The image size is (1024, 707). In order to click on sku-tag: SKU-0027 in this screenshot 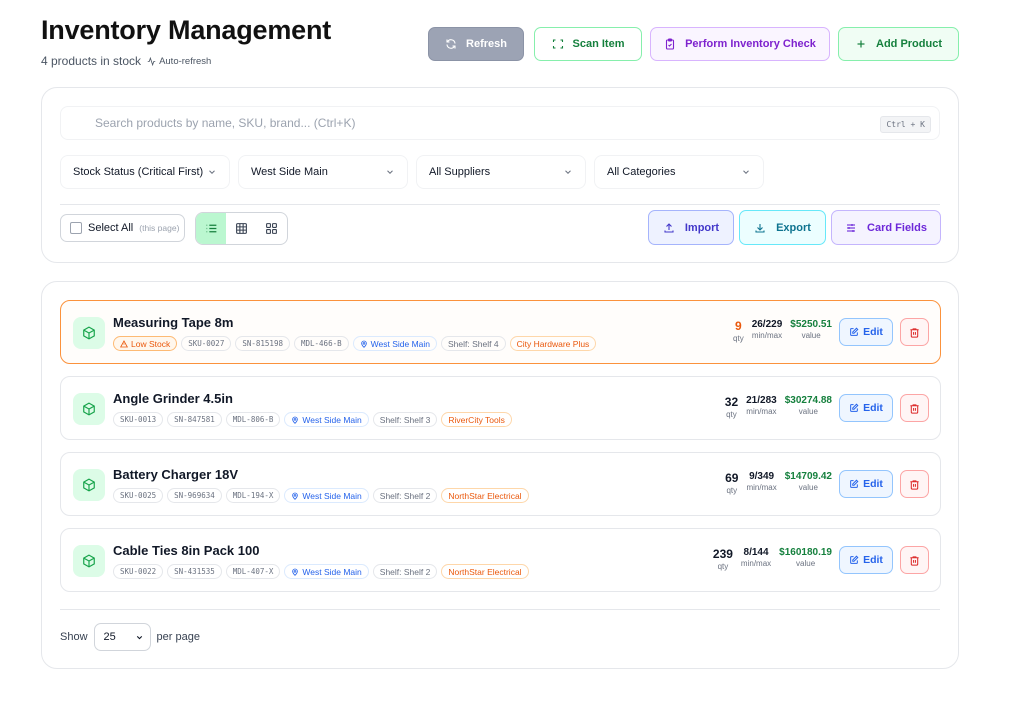, I will do `click(206, 343)`.